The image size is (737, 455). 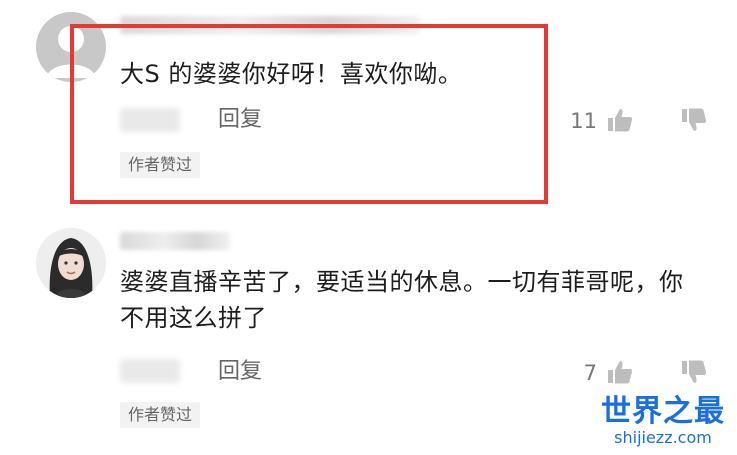 I want to click on like-count: 7, so click(x=590, y=373).